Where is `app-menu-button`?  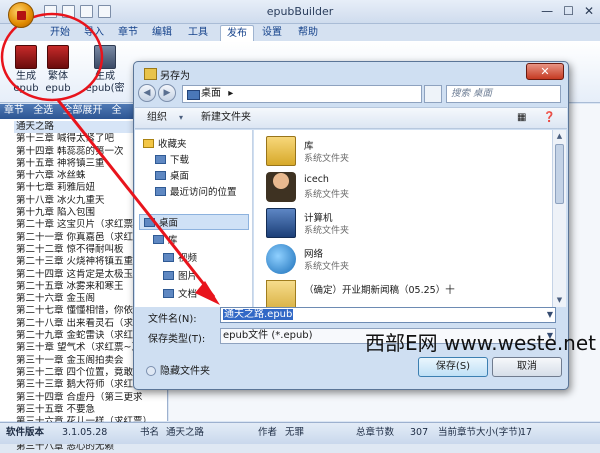
app-menu-button is located at coordinates (21, 15).